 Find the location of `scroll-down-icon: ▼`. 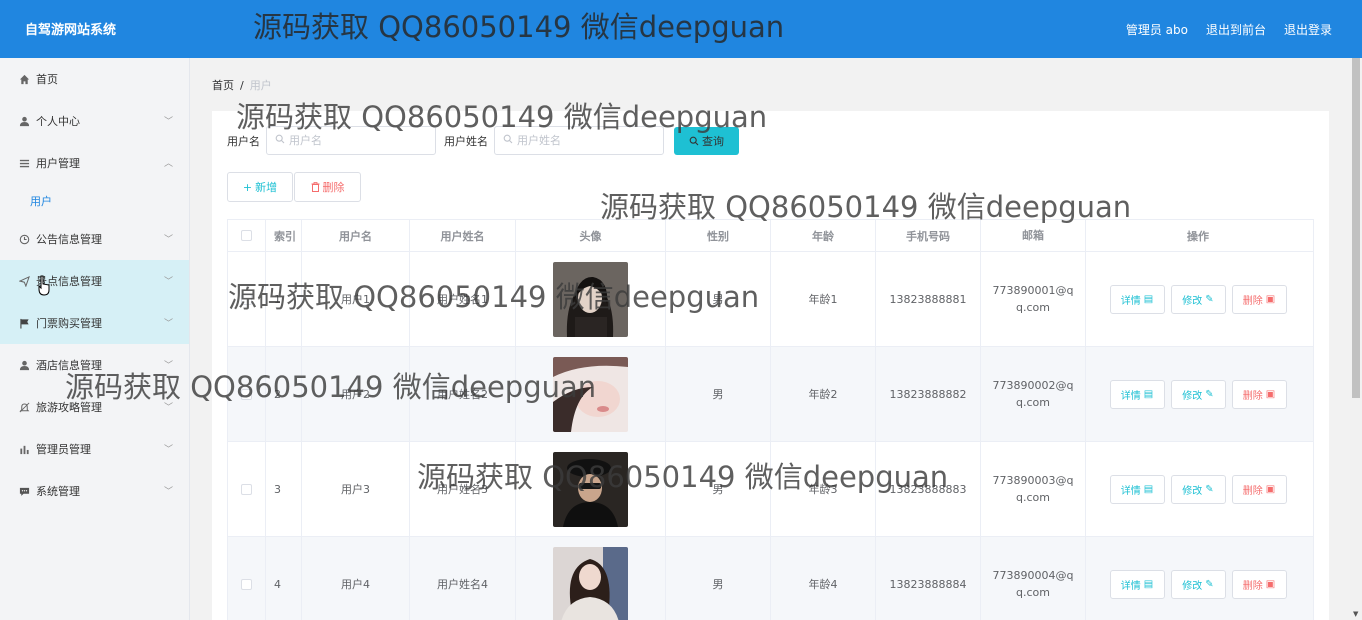

scroll-down-icon: ▼ is located at coordinates (1355, 614).